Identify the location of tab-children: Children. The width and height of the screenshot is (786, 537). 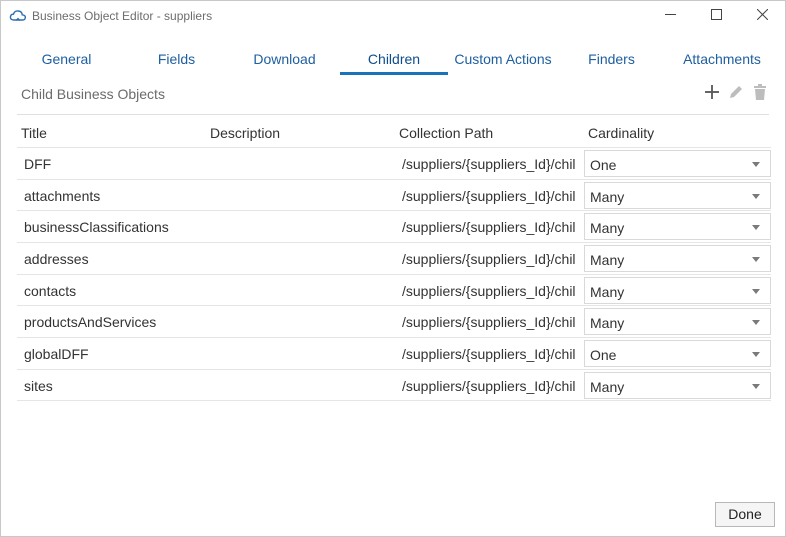
(394, 60).